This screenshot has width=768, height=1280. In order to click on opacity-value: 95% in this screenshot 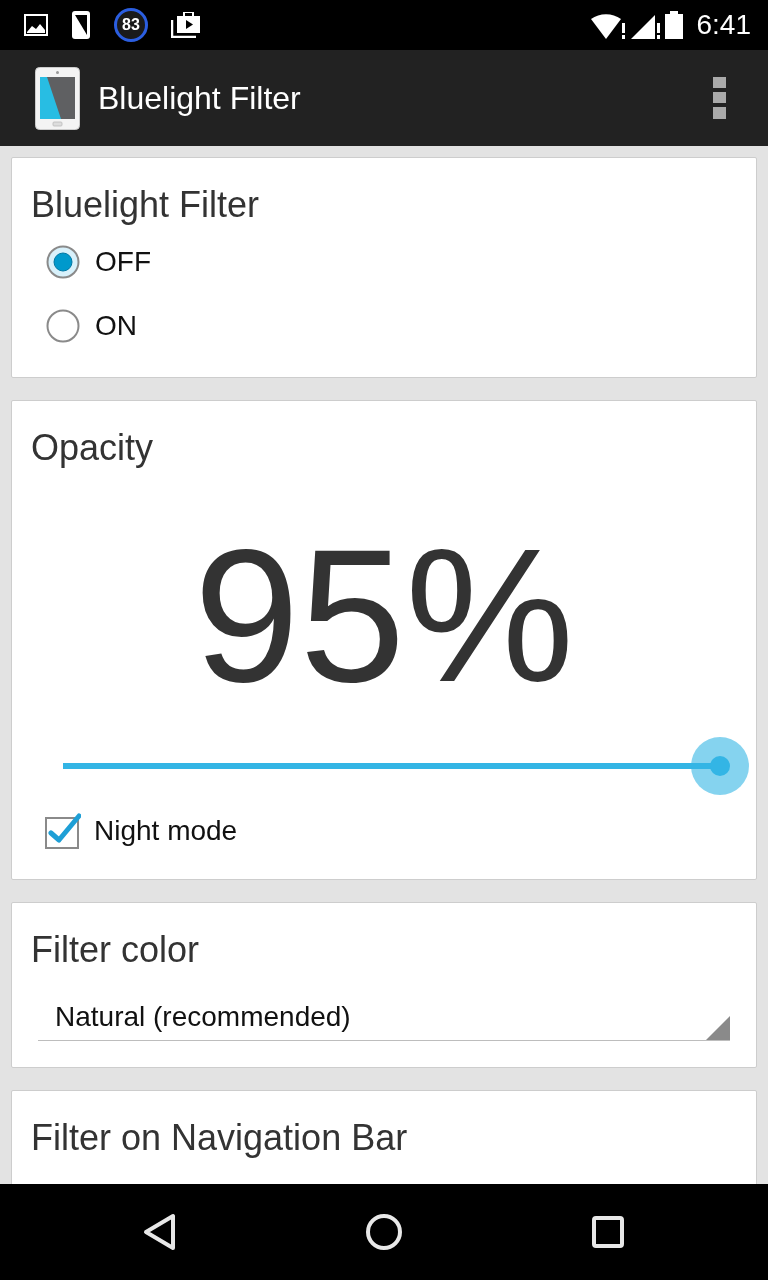, I will do `click(384, 615)`.